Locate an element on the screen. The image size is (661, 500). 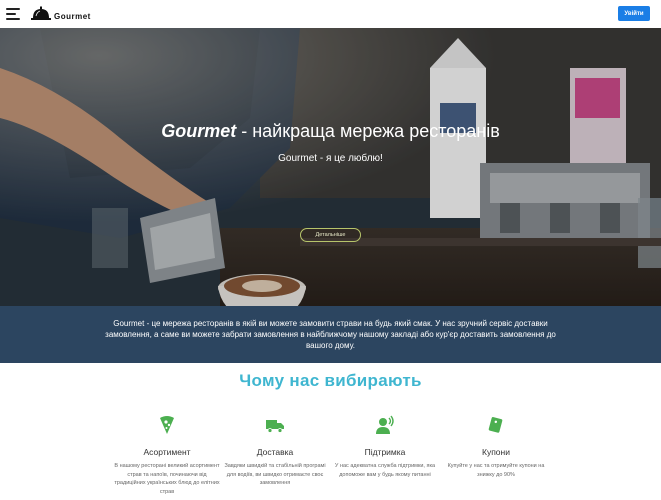
hero-title-text: - найкраща мережа ресторанів is located at coordinates (368, 131).